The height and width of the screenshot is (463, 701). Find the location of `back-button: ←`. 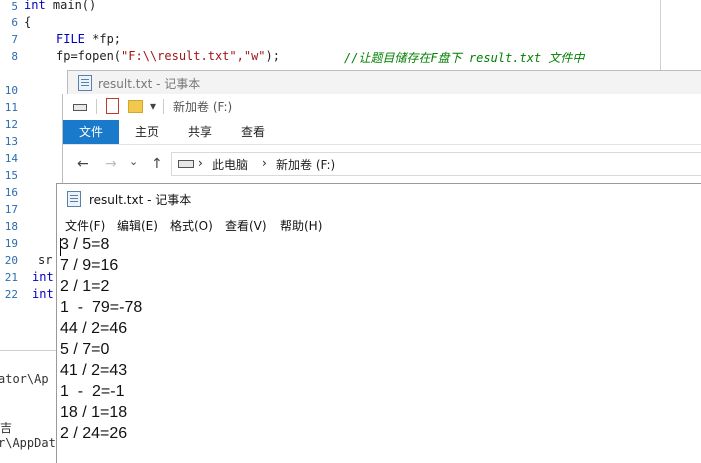

back-button: ← is located at coordinates (83, 164).